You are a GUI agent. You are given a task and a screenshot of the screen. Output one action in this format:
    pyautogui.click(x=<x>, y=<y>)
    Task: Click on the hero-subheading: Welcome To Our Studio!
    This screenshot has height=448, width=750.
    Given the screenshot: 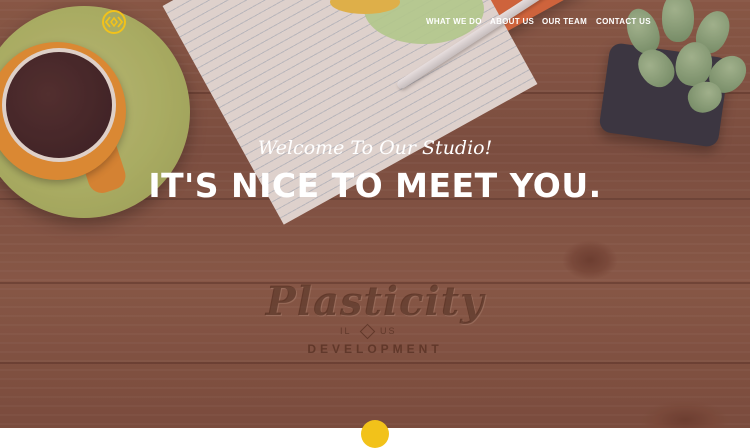 What is the action you would take?
    pyautogui.click(x=375, y=148)
    